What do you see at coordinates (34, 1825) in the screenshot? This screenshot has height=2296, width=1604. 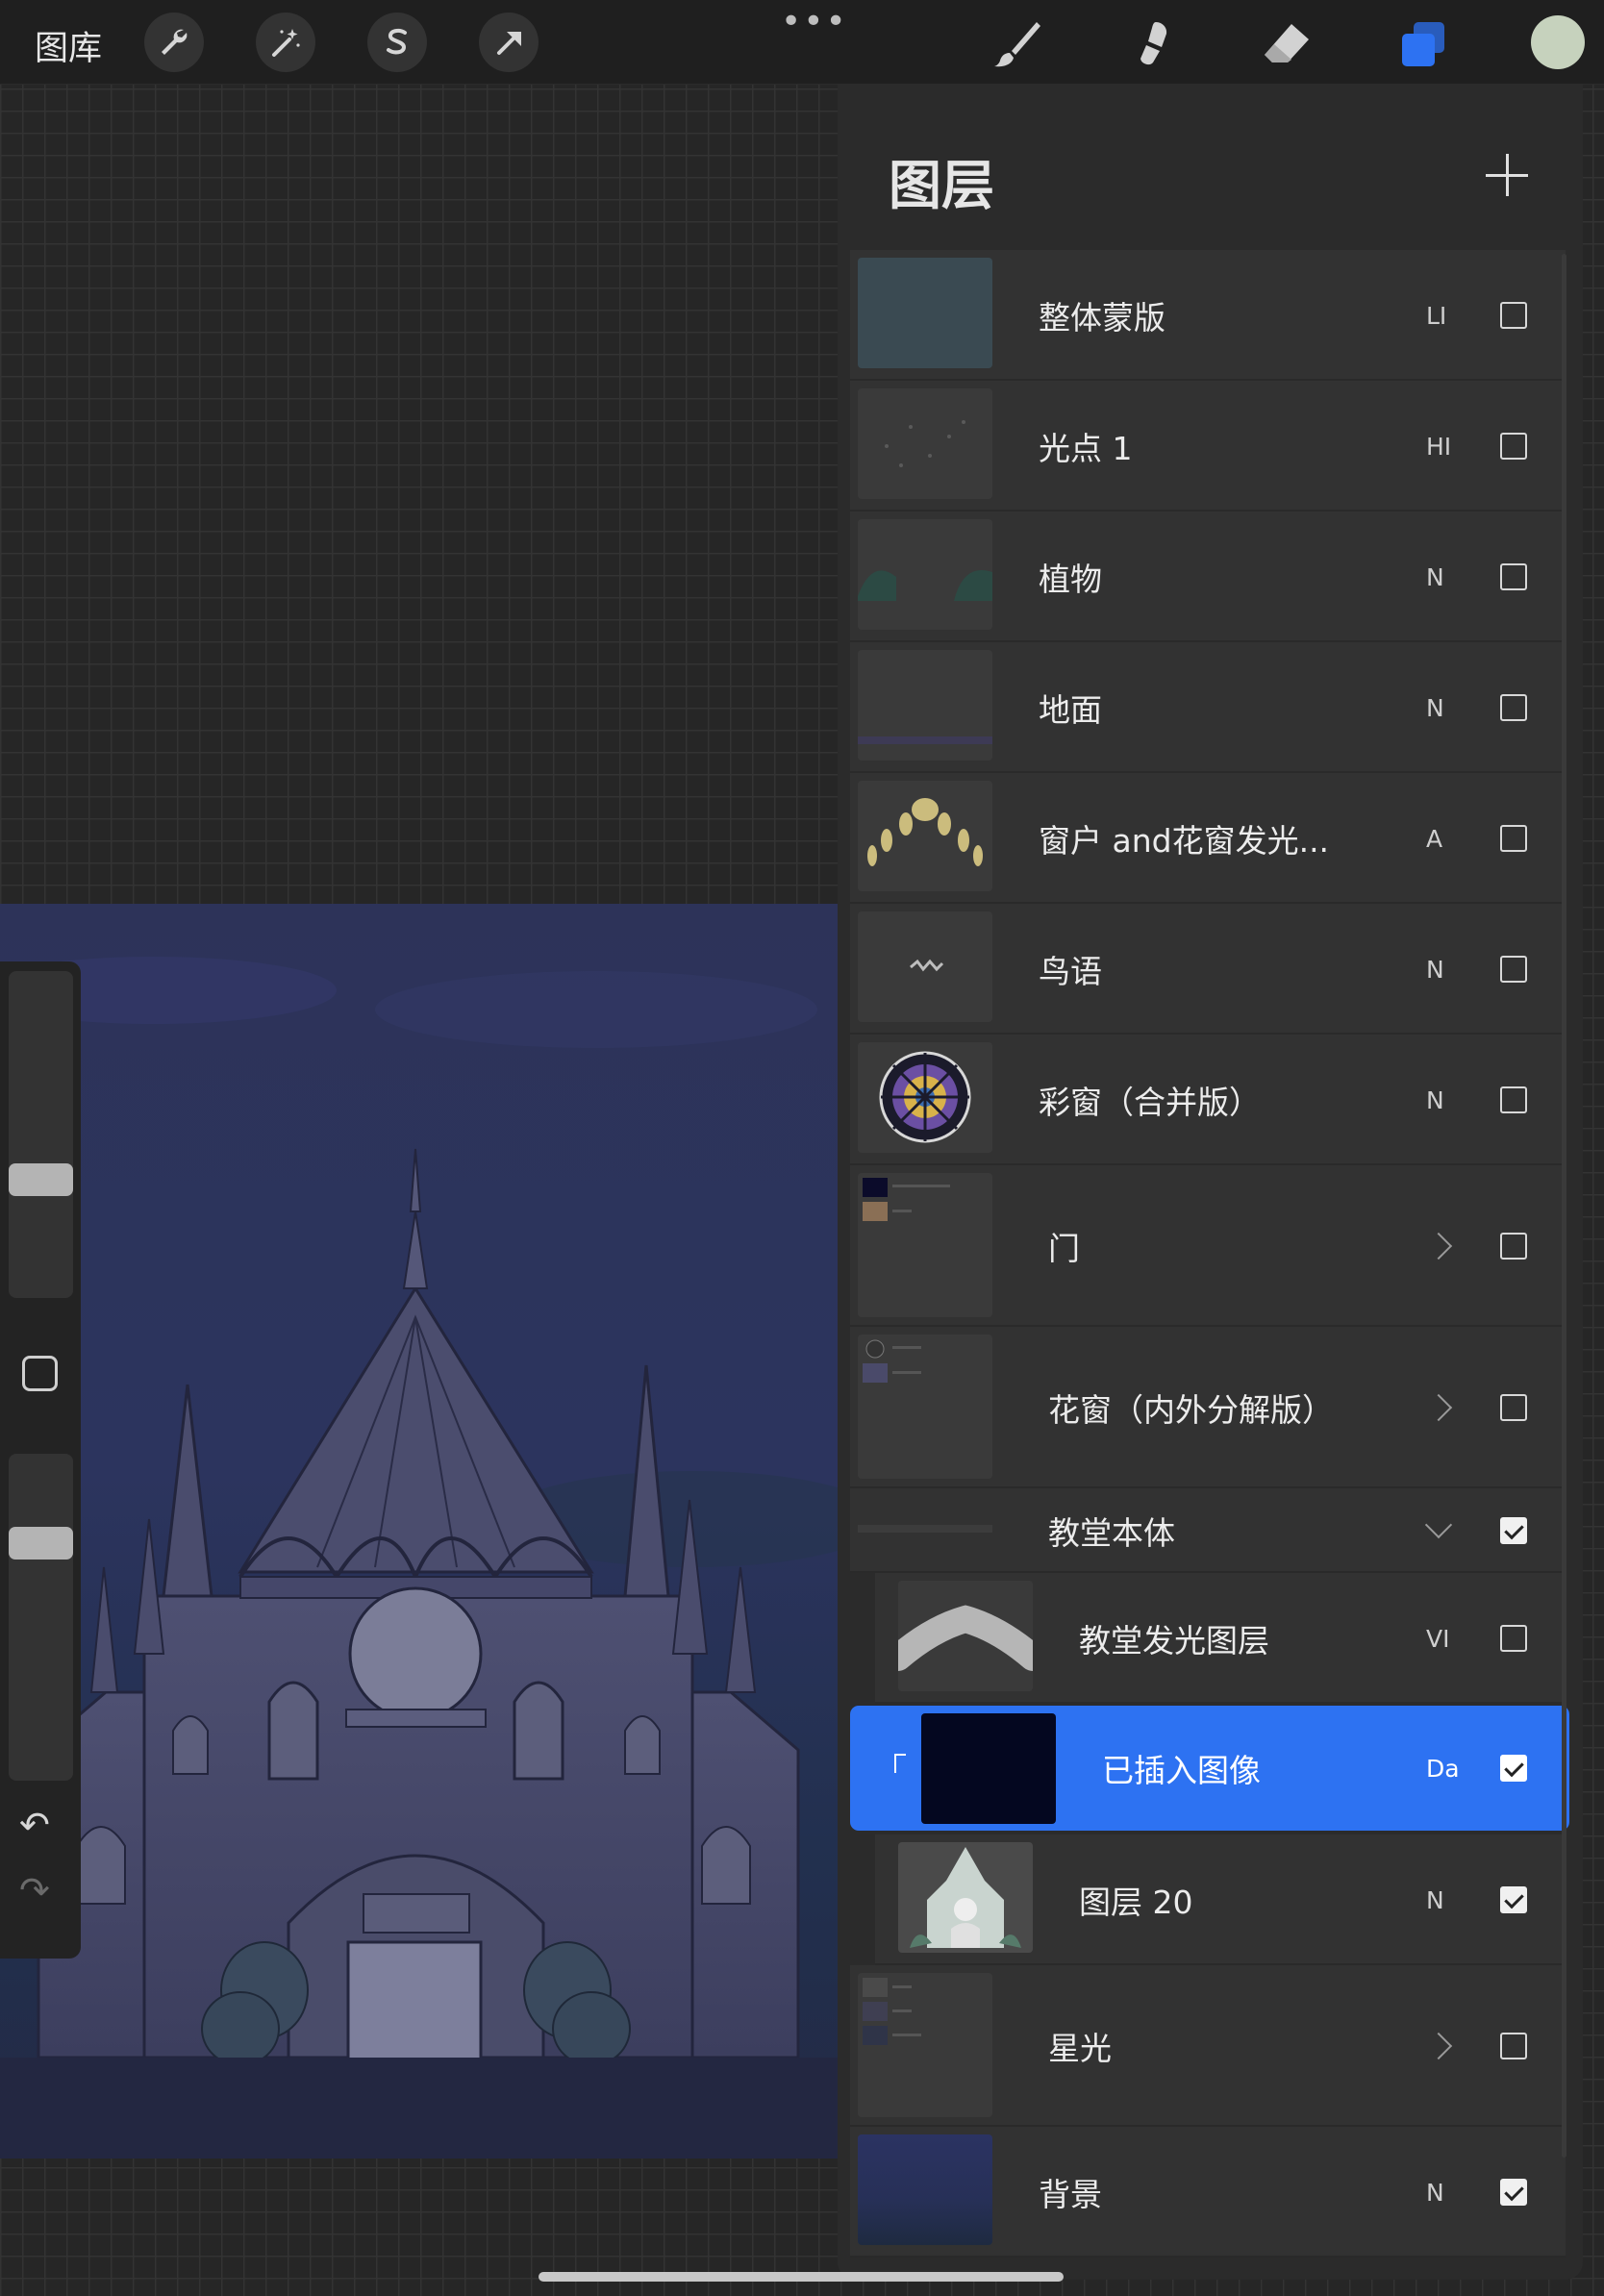 I see `undo-icon: ↶` at bounding box center [34, 1825].